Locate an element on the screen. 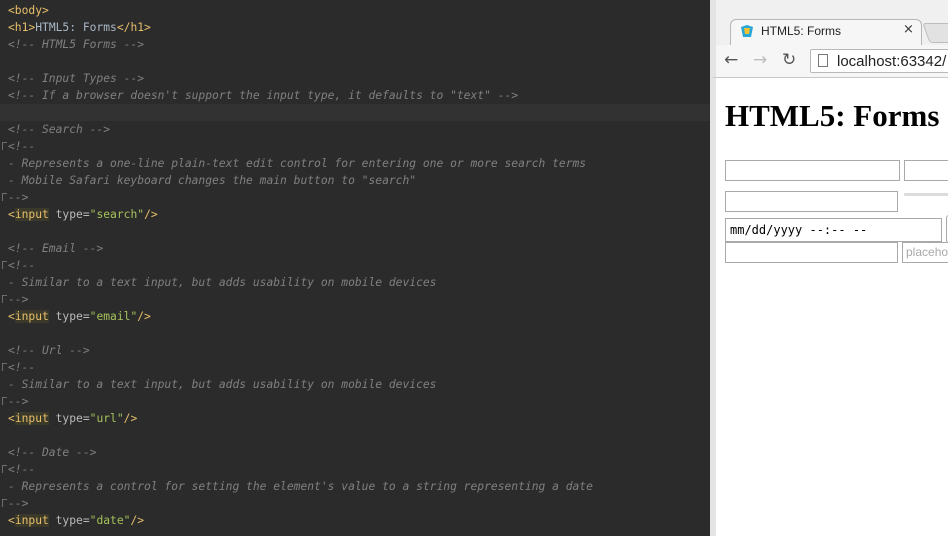 This screenshot has width=948, height=536. page-icon is located at coordinates (823, 60).